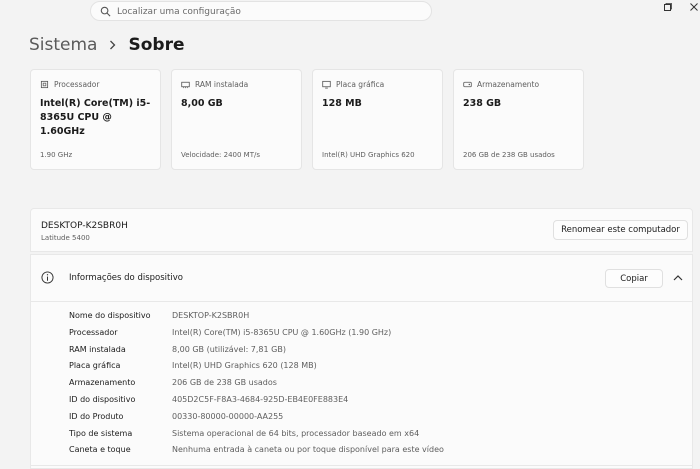 The width and height of the screenshot is (700, 469). Describe the element at coordinates (65, 238) in the screenshot. I see `device-model: Latitude 5400` at that location.